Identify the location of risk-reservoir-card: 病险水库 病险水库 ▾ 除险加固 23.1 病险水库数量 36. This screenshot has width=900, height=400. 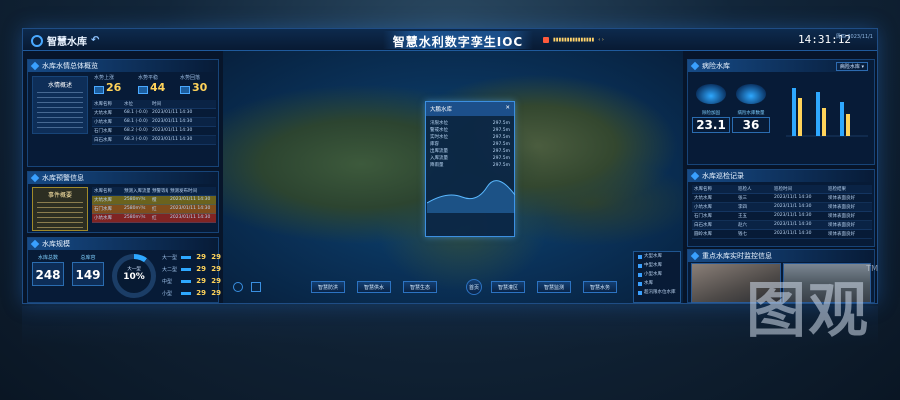
(781, 112).